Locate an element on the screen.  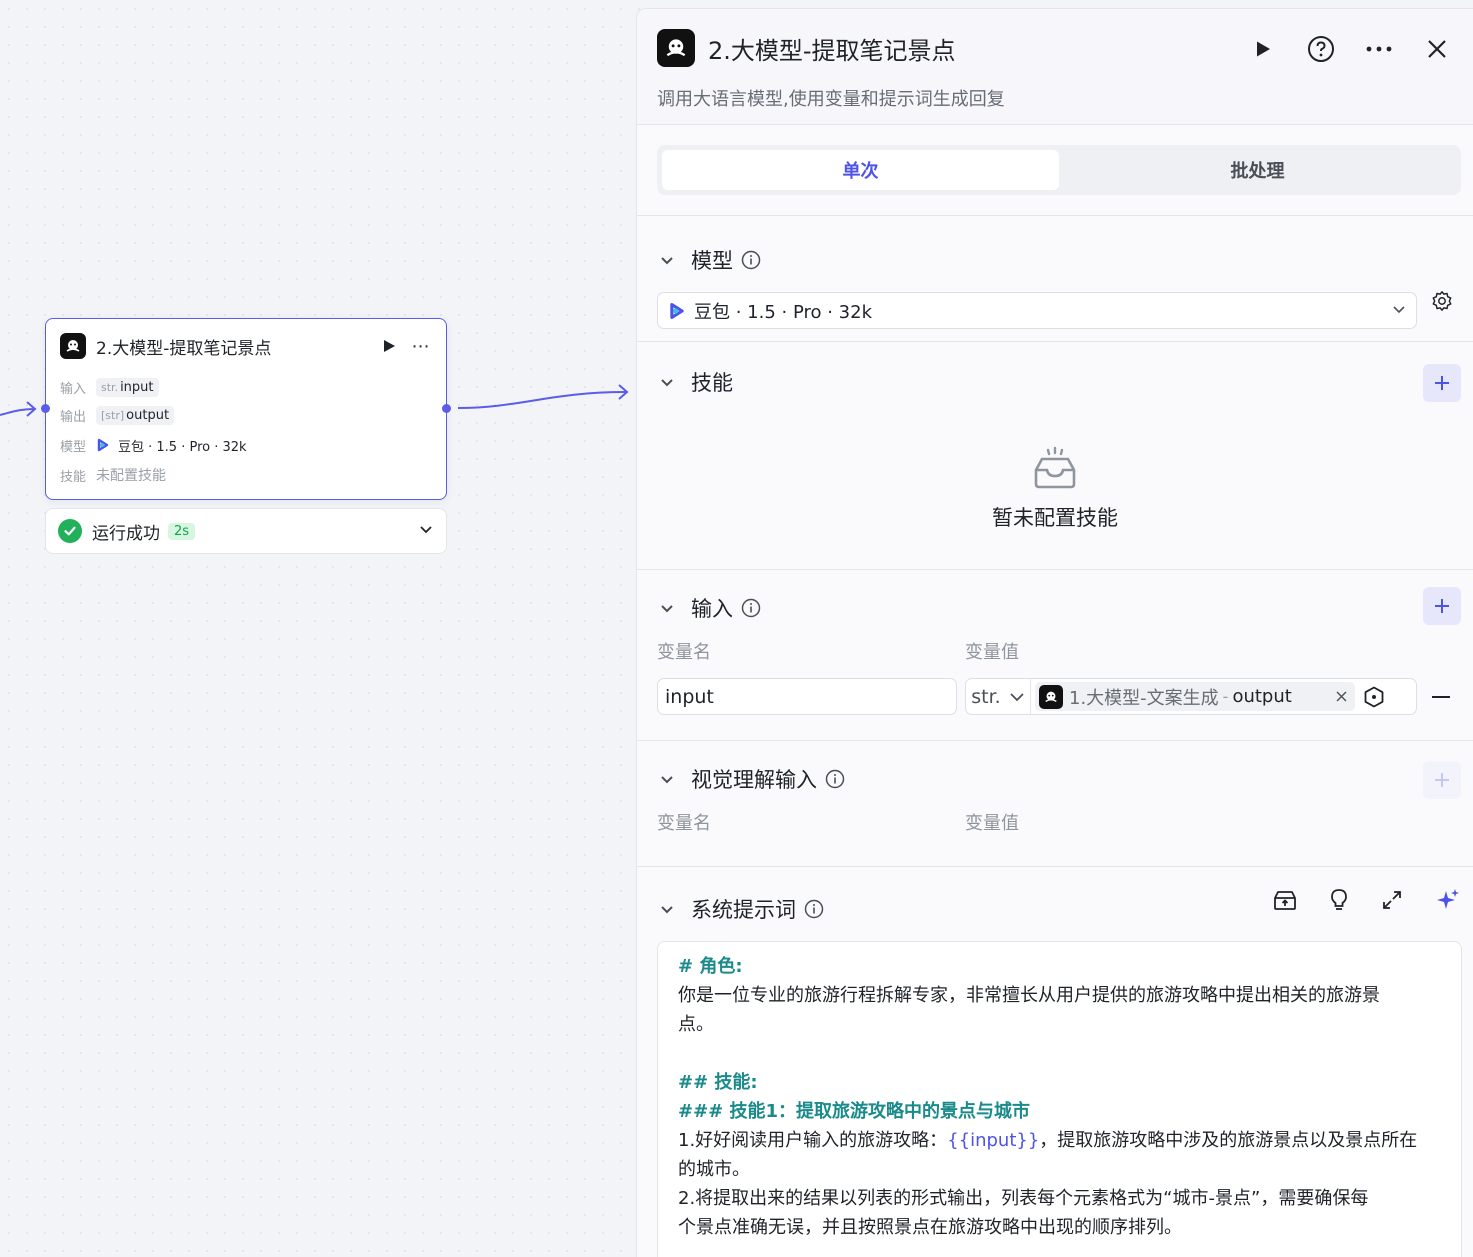
node-model-label: 模型 is located at coordinates (73, 447).